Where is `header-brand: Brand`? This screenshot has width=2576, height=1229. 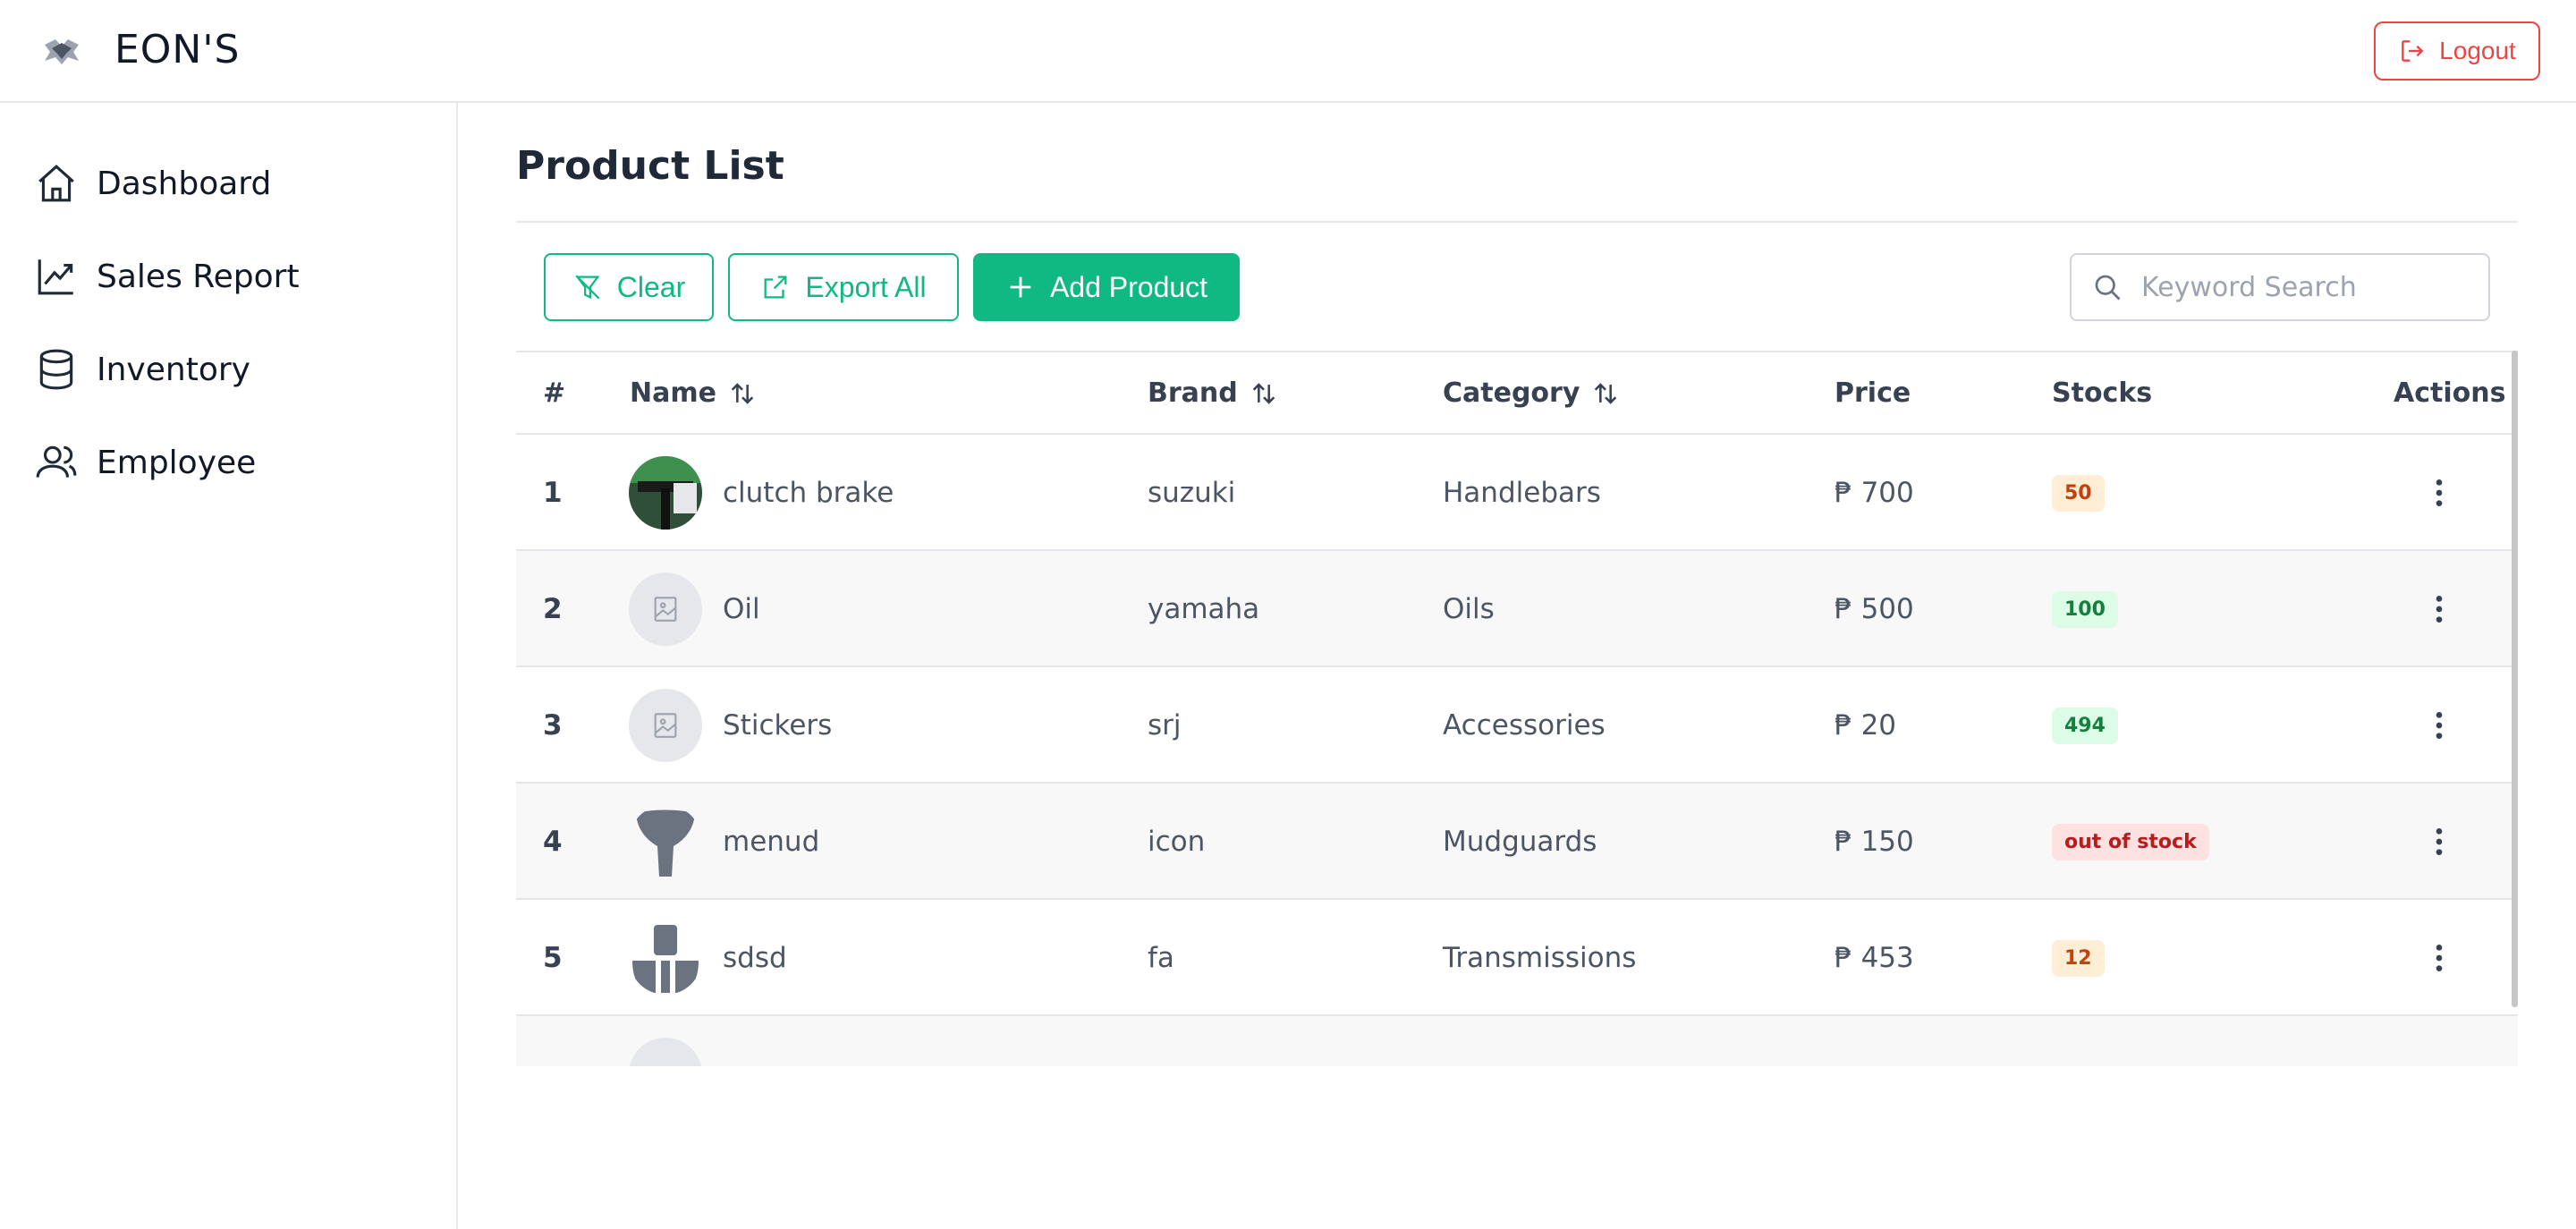
header-brand: Brand is located at coordinates (1213, 393).